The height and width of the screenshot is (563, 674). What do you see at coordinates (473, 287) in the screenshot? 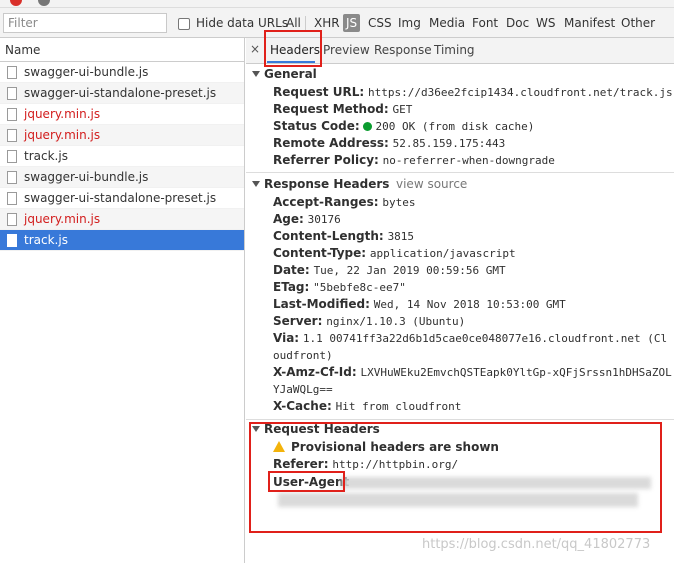
I see `header-row: ETag: "5bebfe8c-ee7"` at bounding box center [473, 287].